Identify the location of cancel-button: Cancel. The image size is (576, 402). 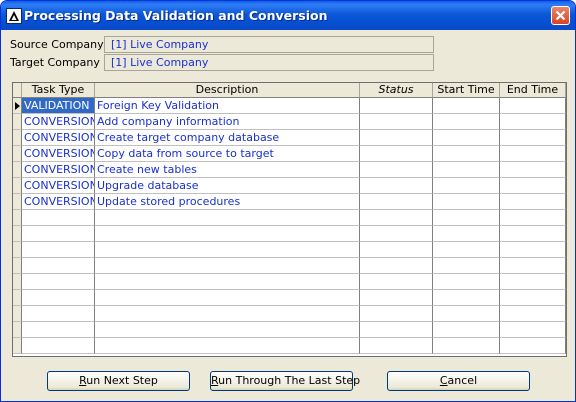
(458, 381).